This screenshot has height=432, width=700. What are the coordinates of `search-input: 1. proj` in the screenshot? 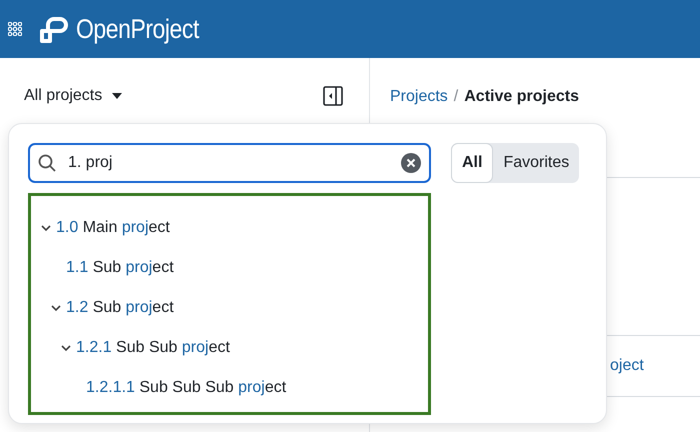 It's located at (228, 163).